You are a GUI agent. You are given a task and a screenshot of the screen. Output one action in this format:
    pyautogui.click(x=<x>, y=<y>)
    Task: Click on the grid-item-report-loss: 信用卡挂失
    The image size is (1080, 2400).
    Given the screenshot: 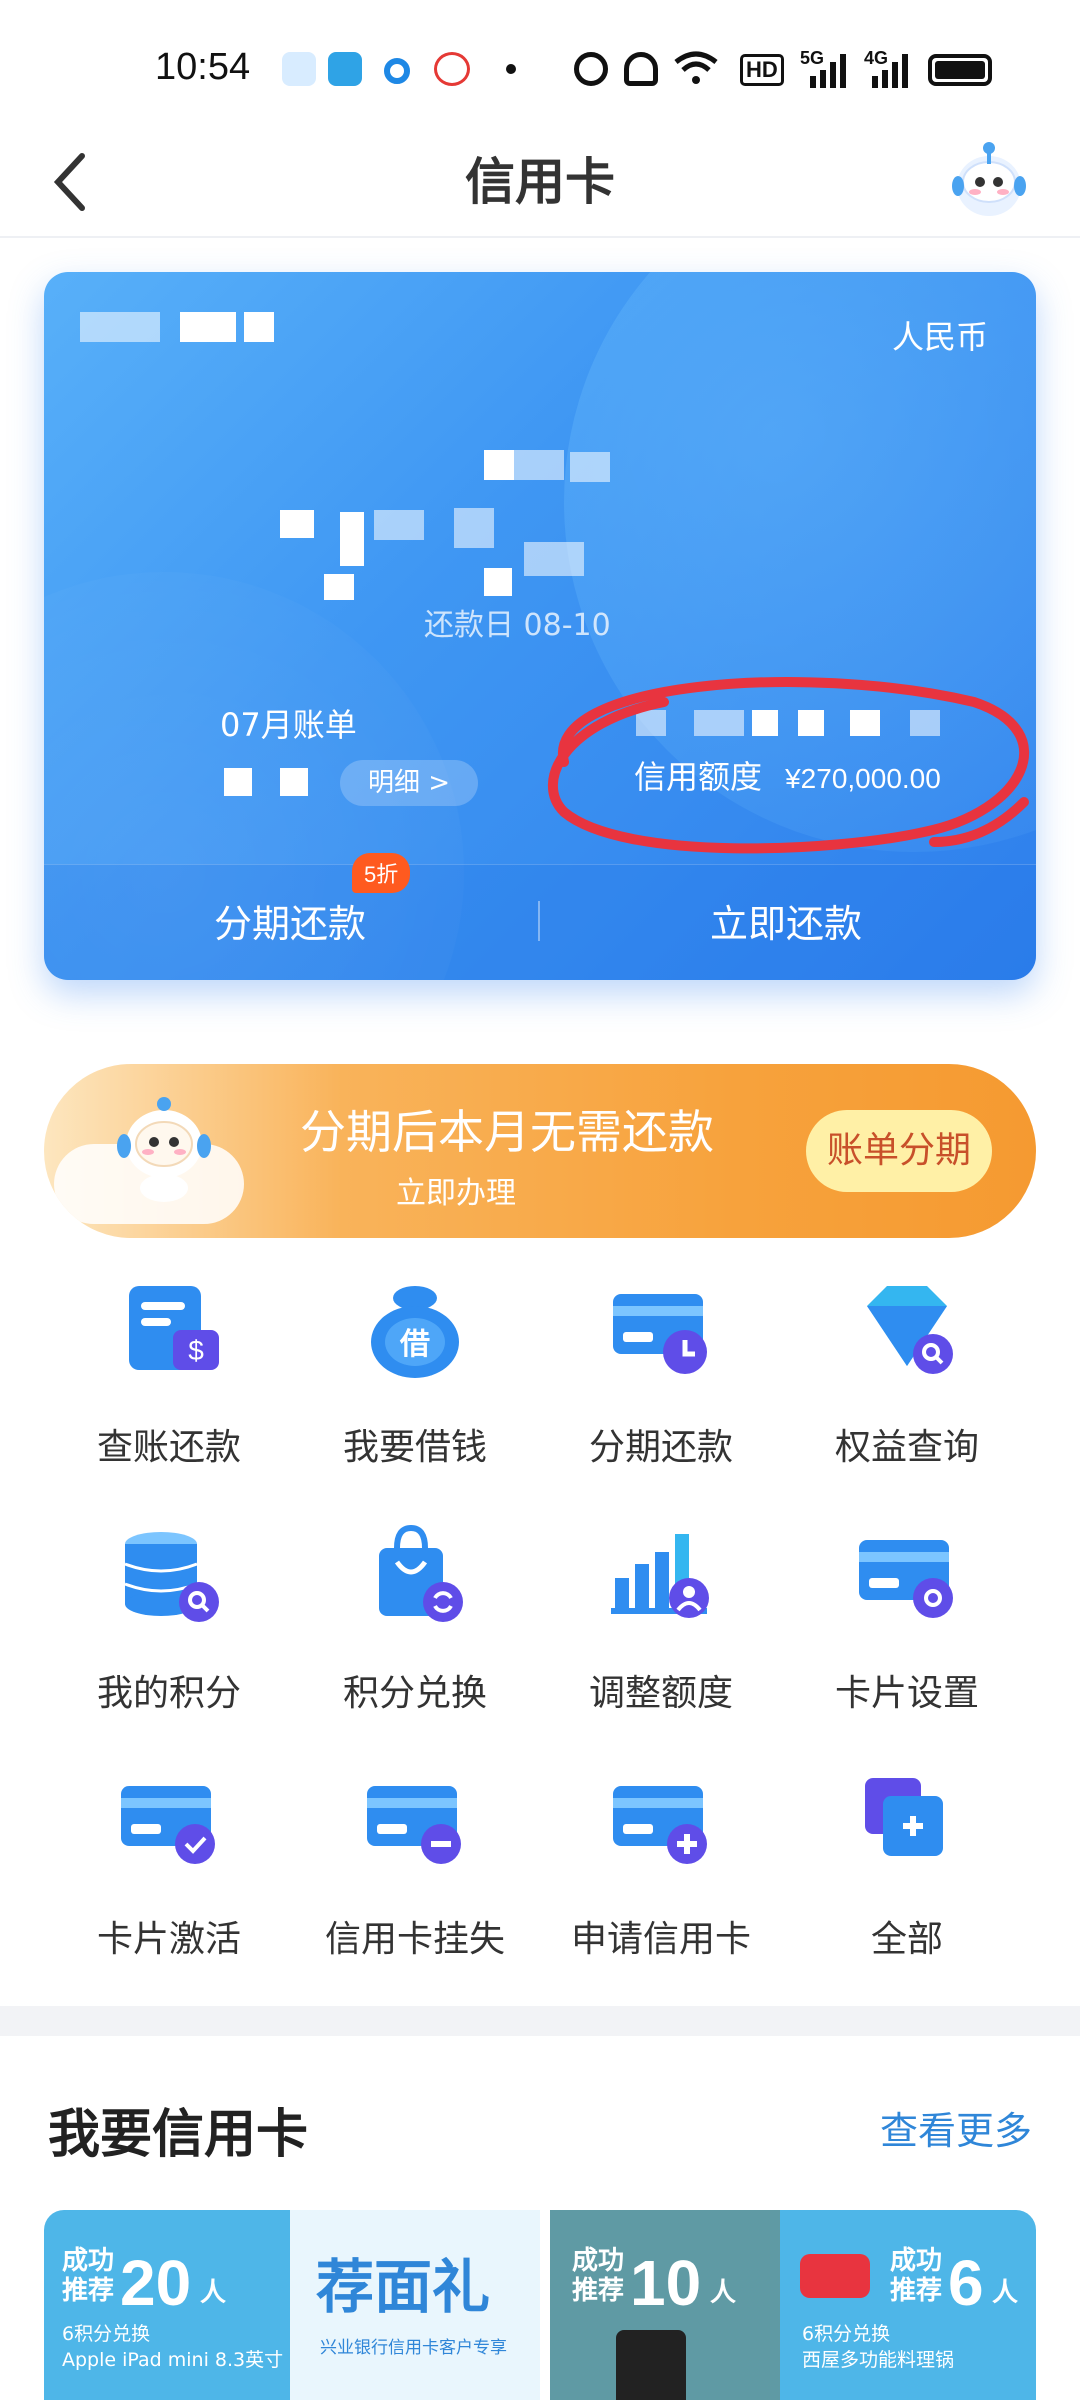 What is the action you would take?
    pyautogui.click(x=415, y=1887)
    